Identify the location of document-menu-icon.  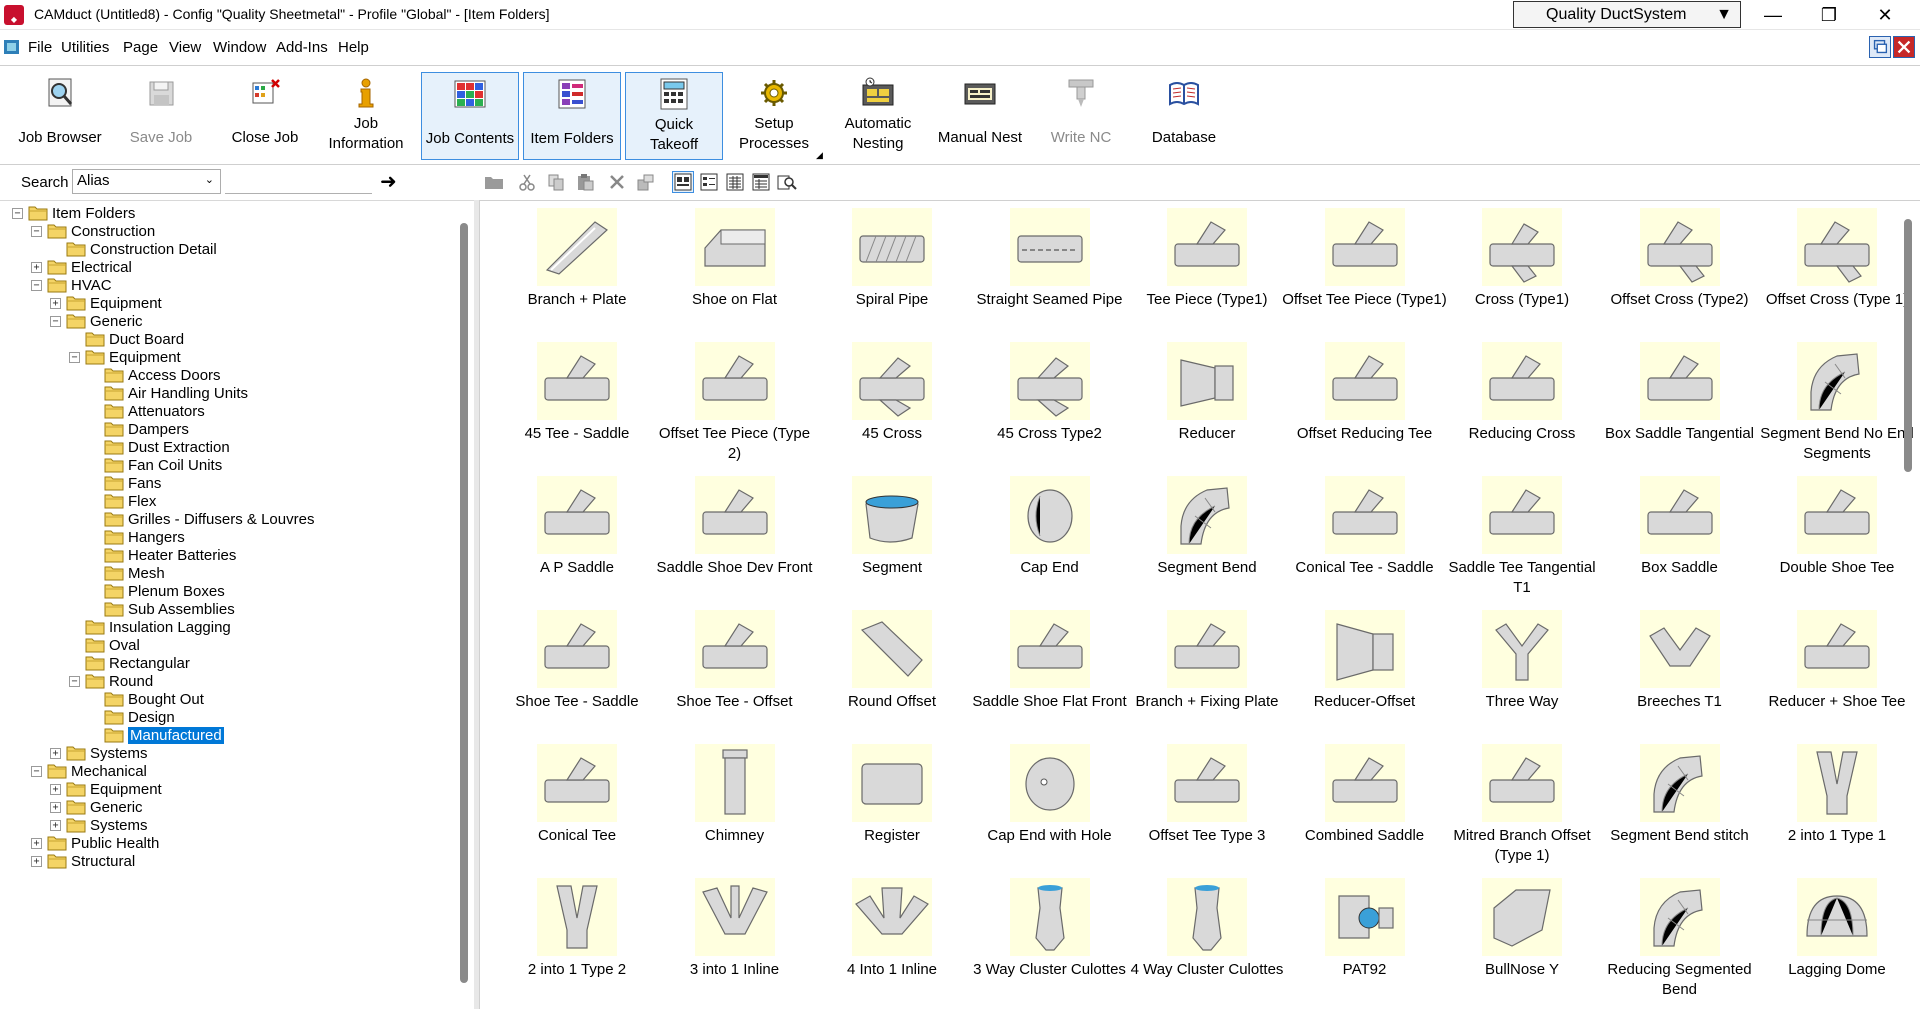
(12, 47).